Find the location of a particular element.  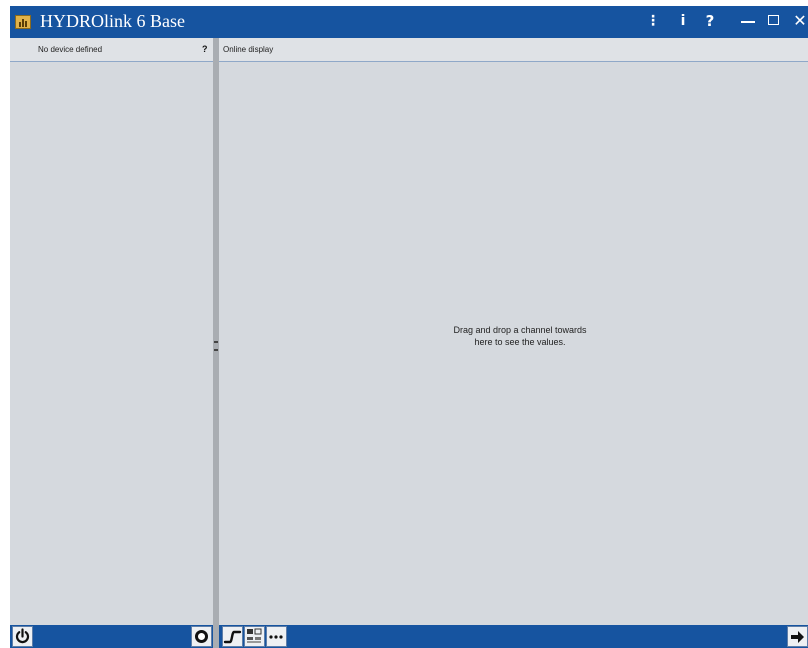

minimize-icon is located at coordinates (748, 21).